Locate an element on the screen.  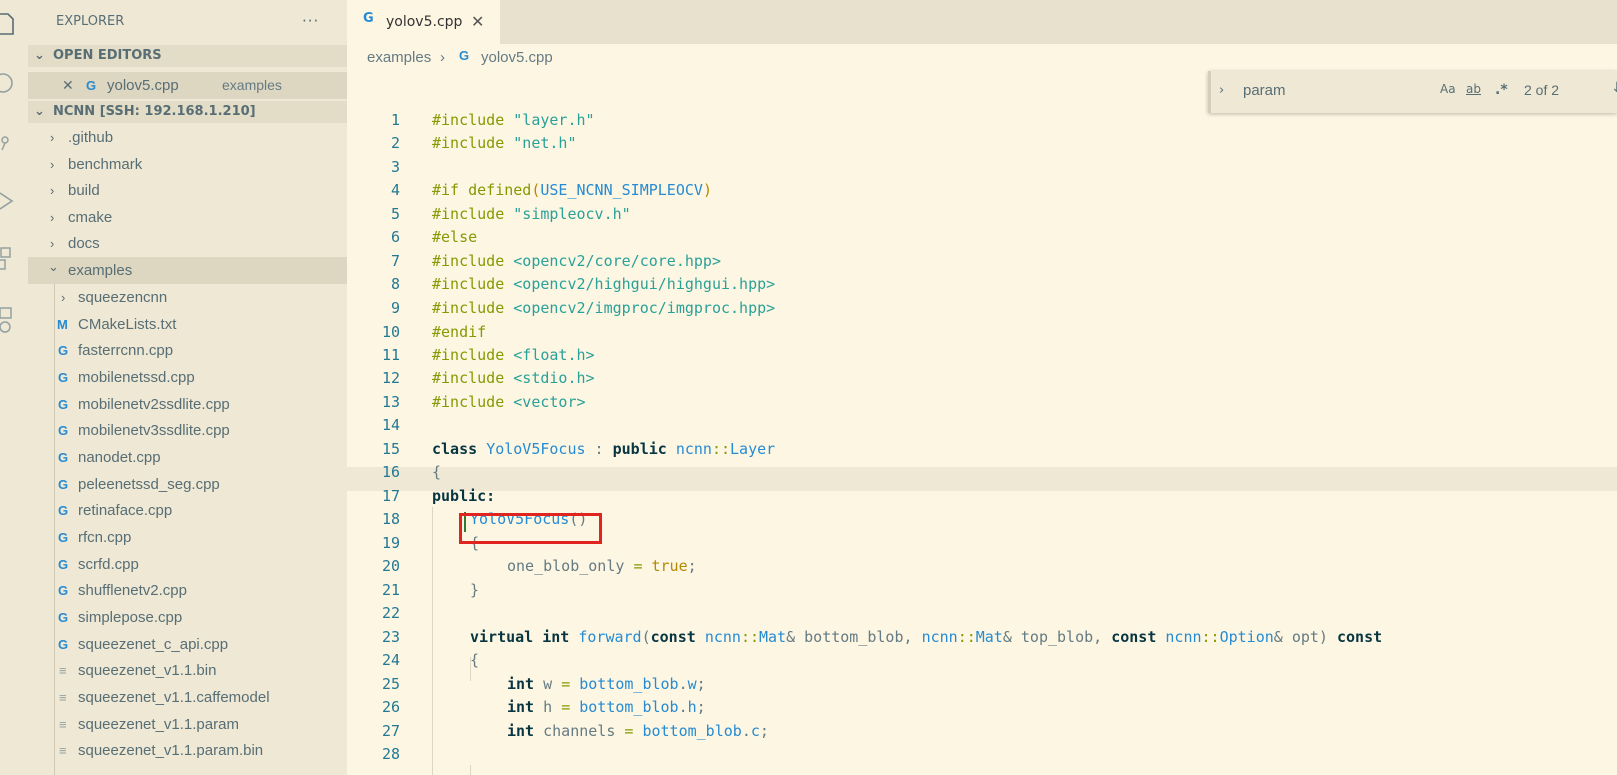
match-case-icon: Aa is located at coordinates (1448, 89).